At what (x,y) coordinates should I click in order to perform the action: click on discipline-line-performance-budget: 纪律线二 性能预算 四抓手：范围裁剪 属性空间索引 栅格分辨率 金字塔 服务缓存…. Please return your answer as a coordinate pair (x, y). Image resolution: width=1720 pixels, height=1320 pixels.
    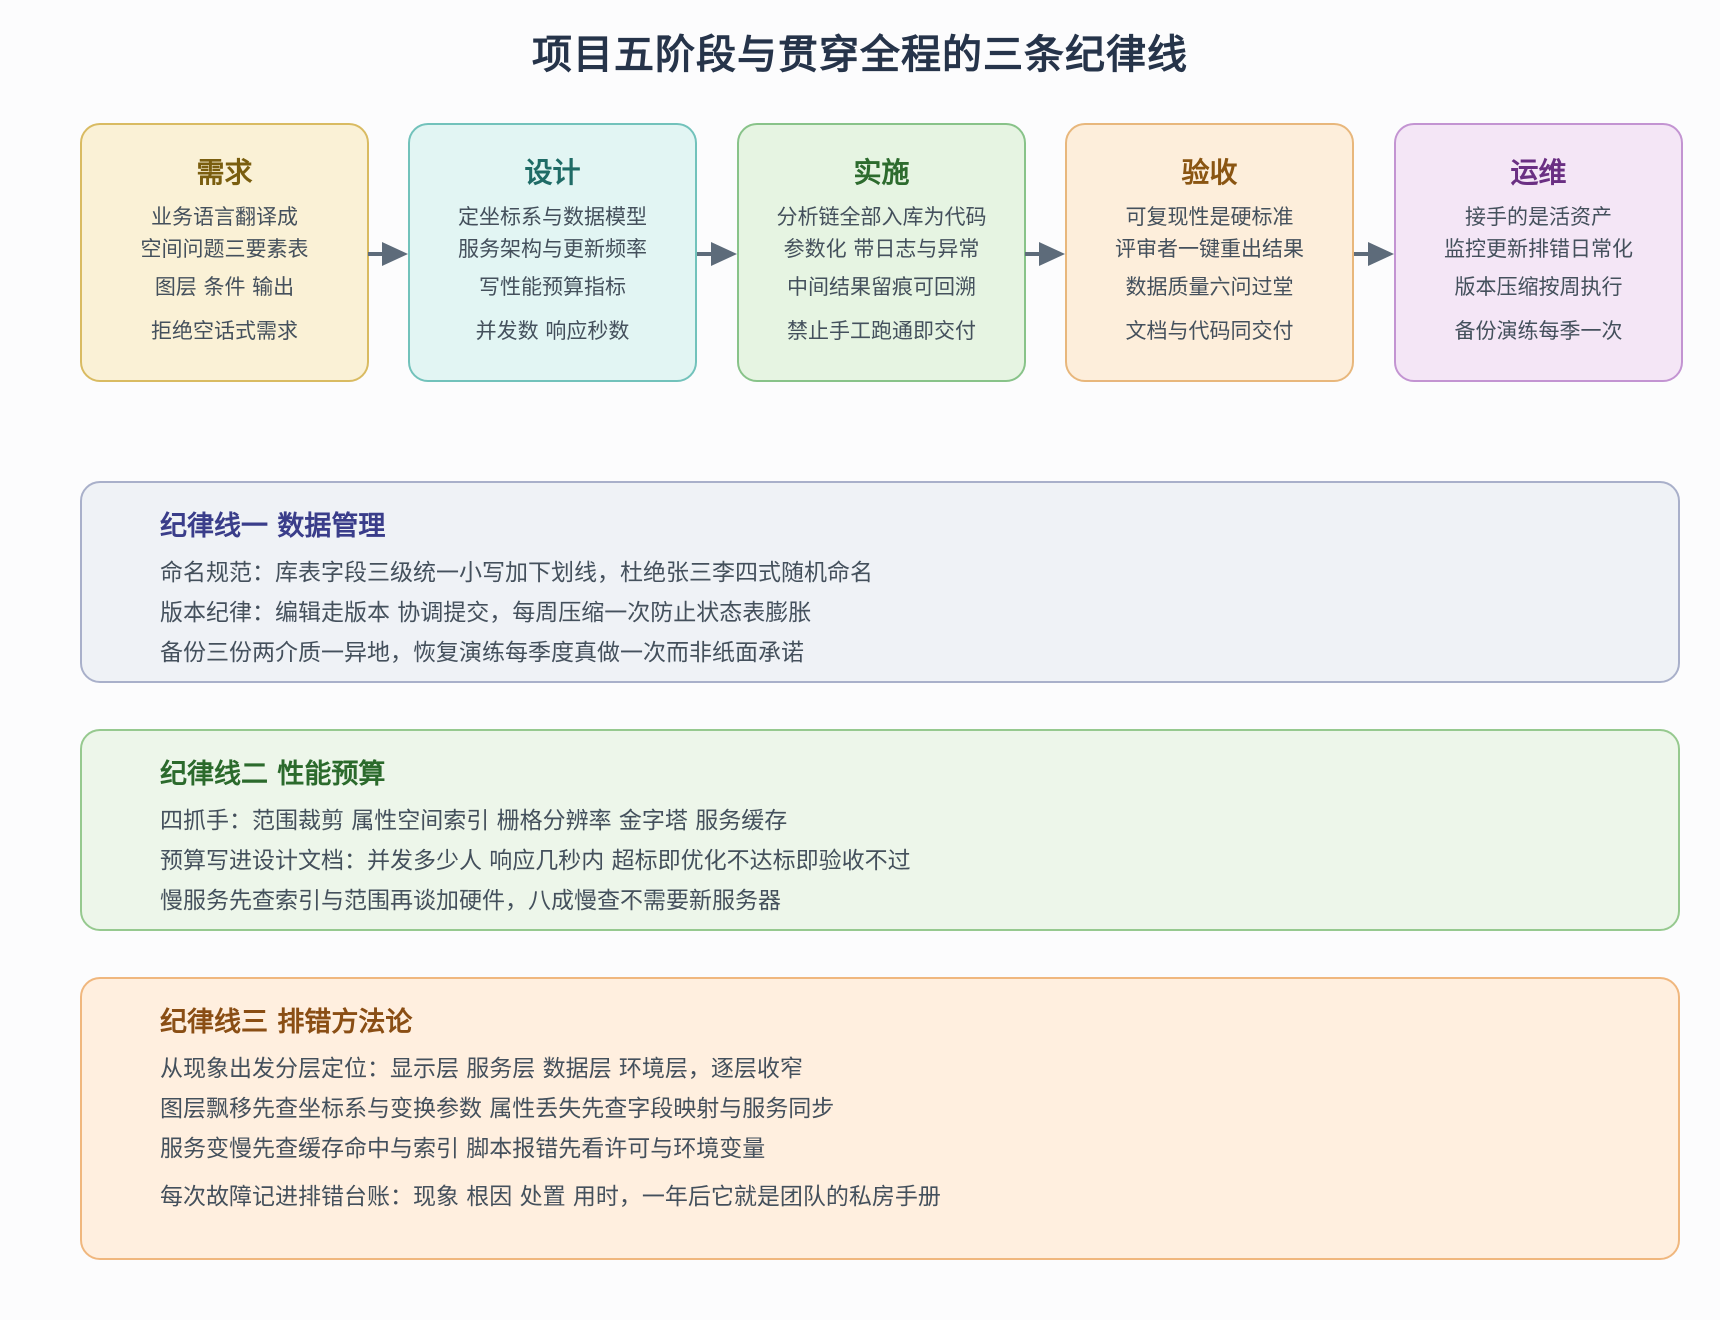
    Looking at the image, I should click on (880, 830).